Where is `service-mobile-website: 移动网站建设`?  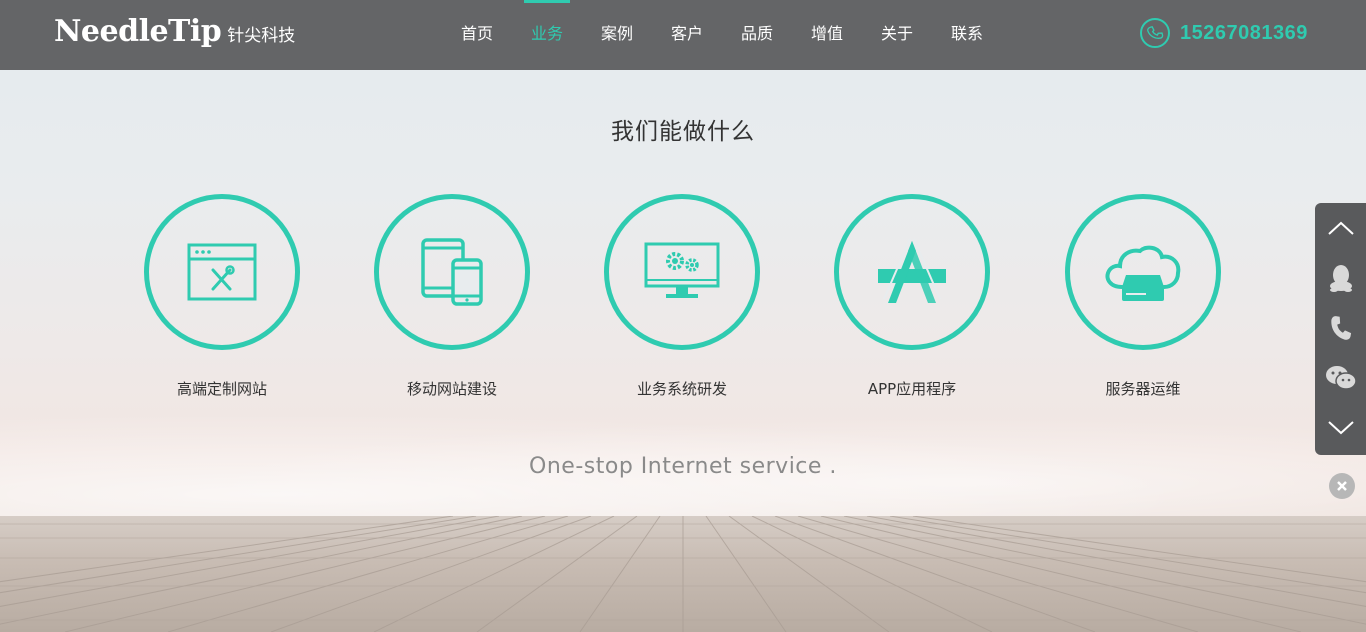 service-mobile-website: 移动网站建设 is located at coordinates (452, 296).